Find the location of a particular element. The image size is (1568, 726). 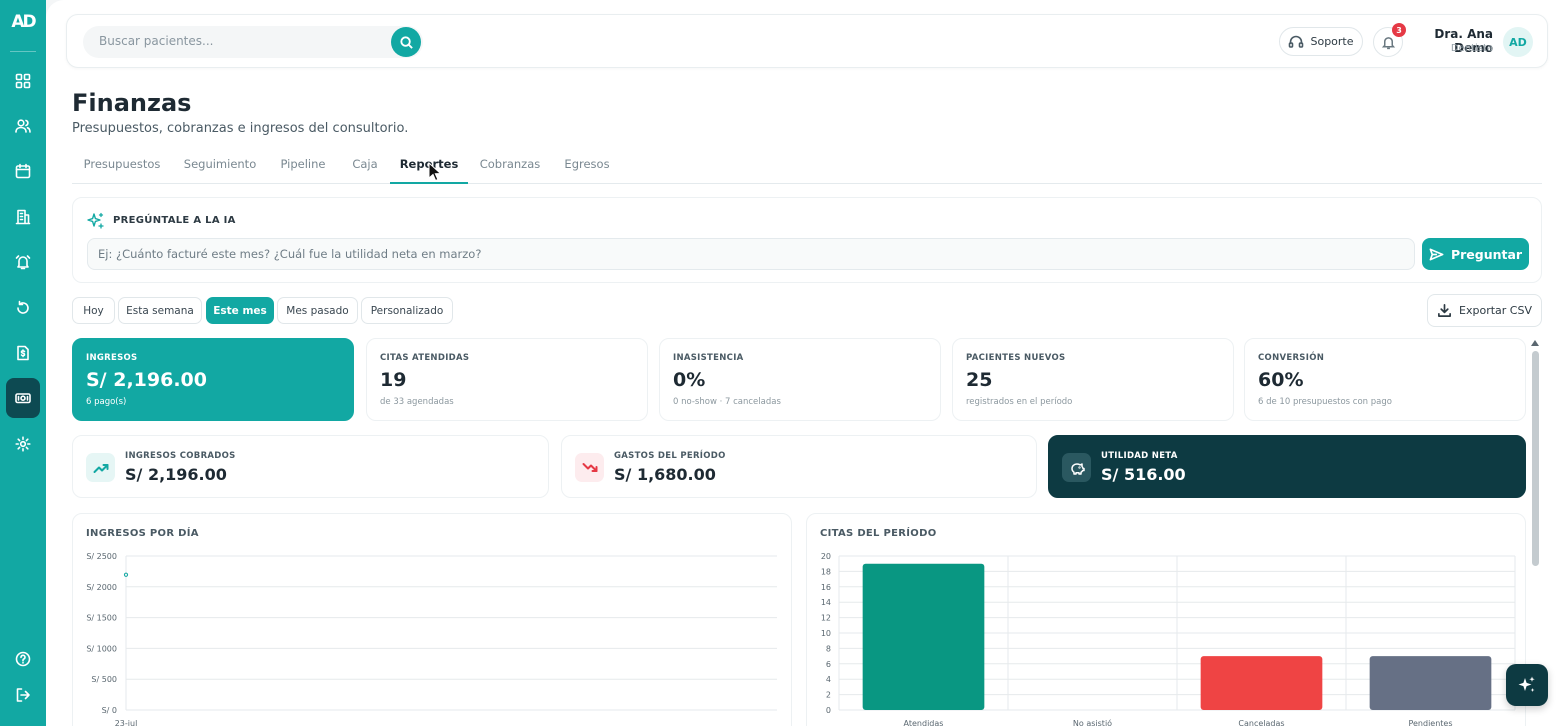

summary-value: S/ 1,680.00 is located at coordinates (665, 474).